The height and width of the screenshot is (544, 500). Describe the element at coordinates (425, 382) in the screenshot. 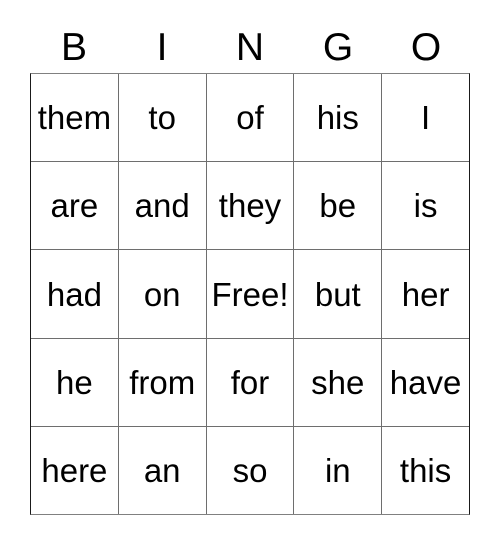

I see `bingo-cell: have` at that location.